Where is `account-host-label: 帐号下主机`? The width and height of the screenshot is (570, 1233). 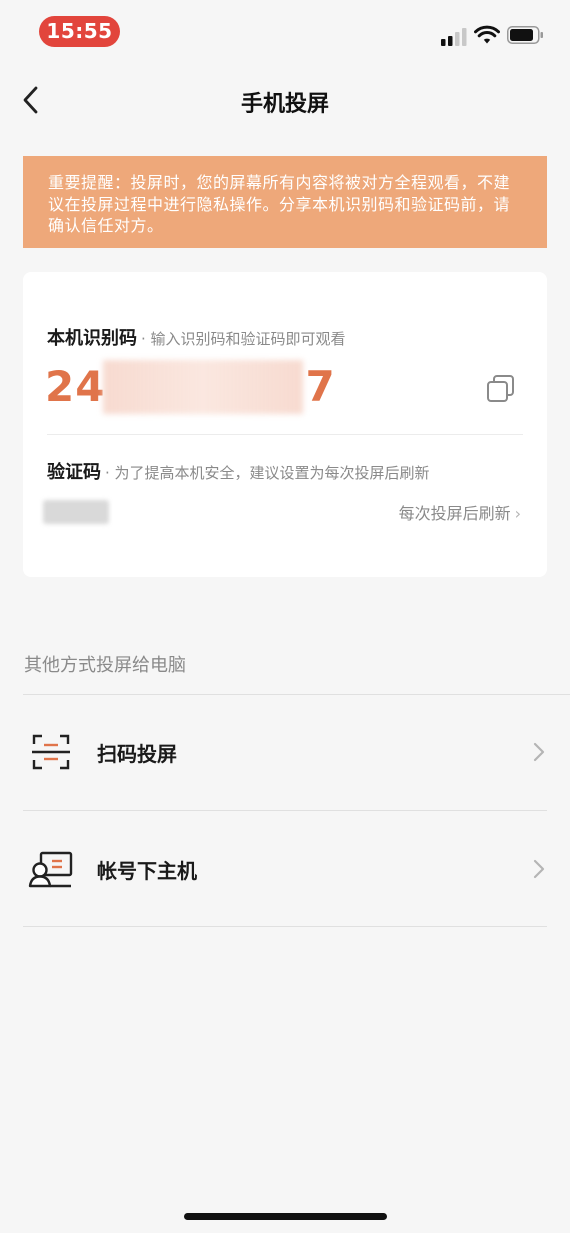 account-host-label: 帐号下主机 is located at coordinates (147, 871).